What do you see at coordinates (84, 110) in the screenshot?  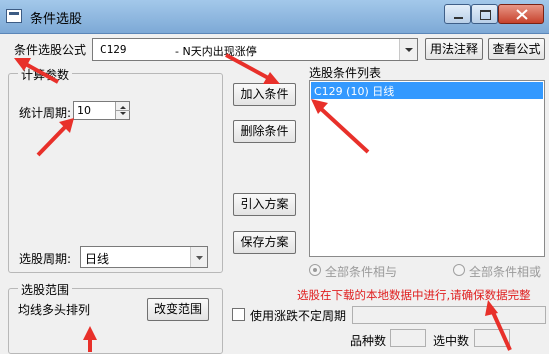 I see `period-value: 10` at bounding box center [84, 110].